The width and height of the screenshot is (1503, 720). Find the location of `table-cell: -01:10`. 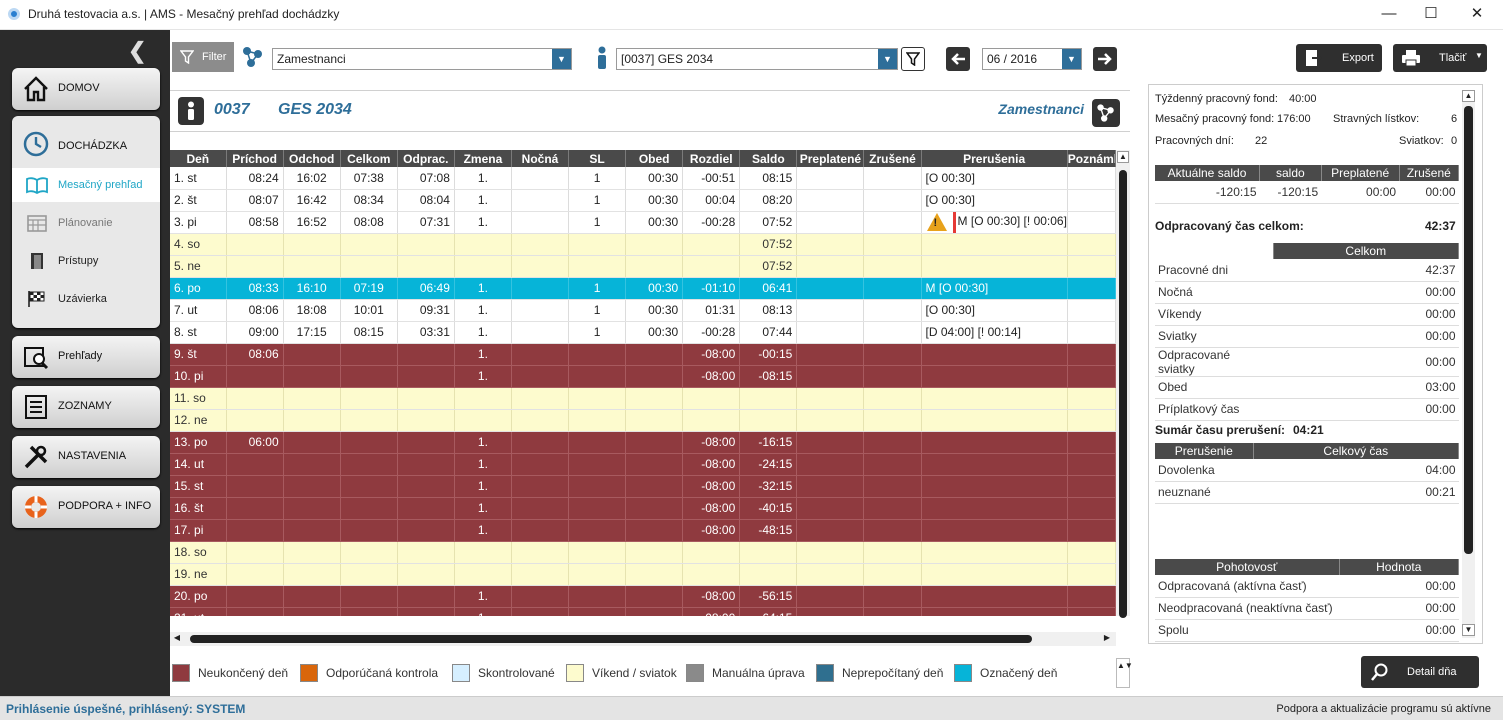

table-cell: -01:10 is located at coordinates (711, 288).